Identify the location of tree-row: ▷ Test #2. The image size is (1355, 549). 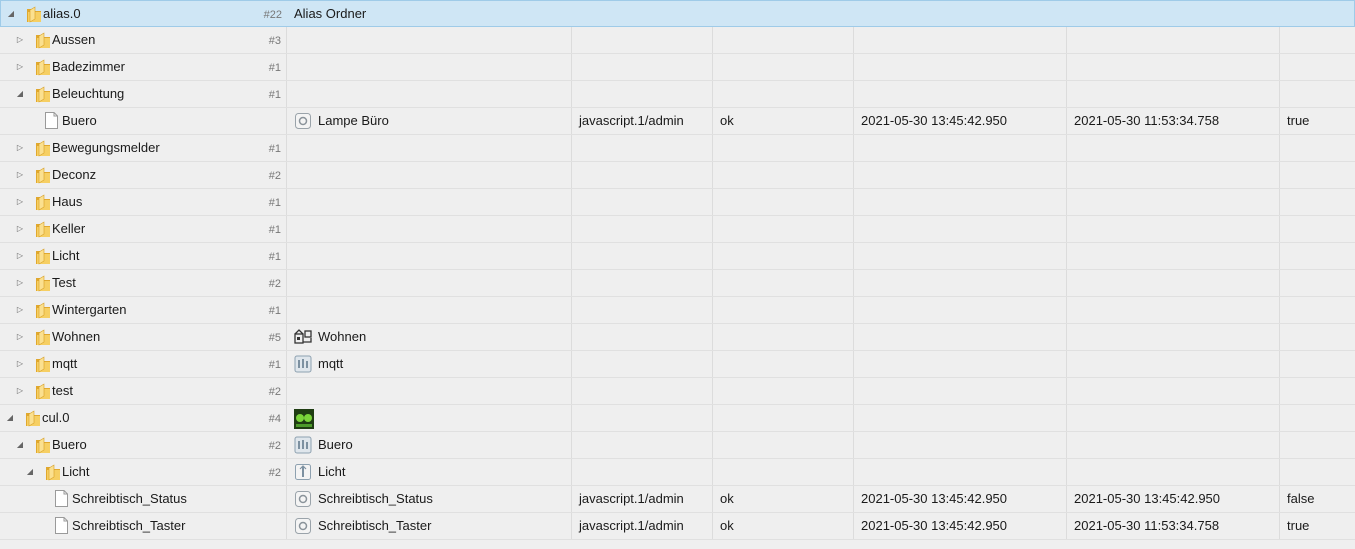
(677, 283).